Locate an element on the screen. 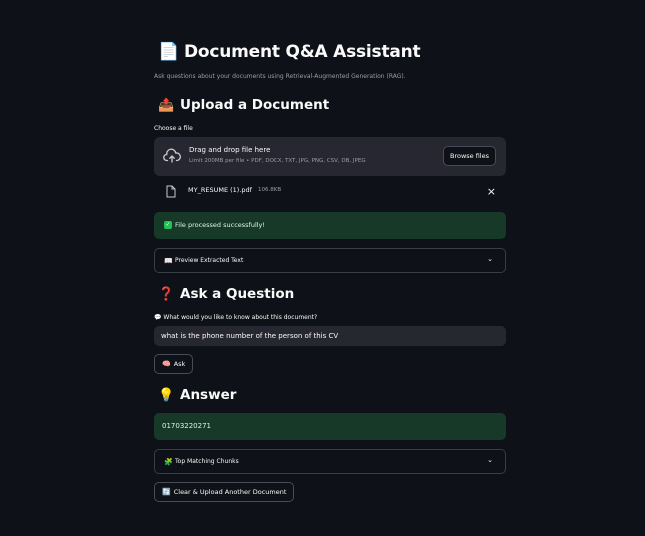 The image size is (645, 536). uploaded-file-name: MY_RESUME (1).pdf is located at coordinates (220, 190).